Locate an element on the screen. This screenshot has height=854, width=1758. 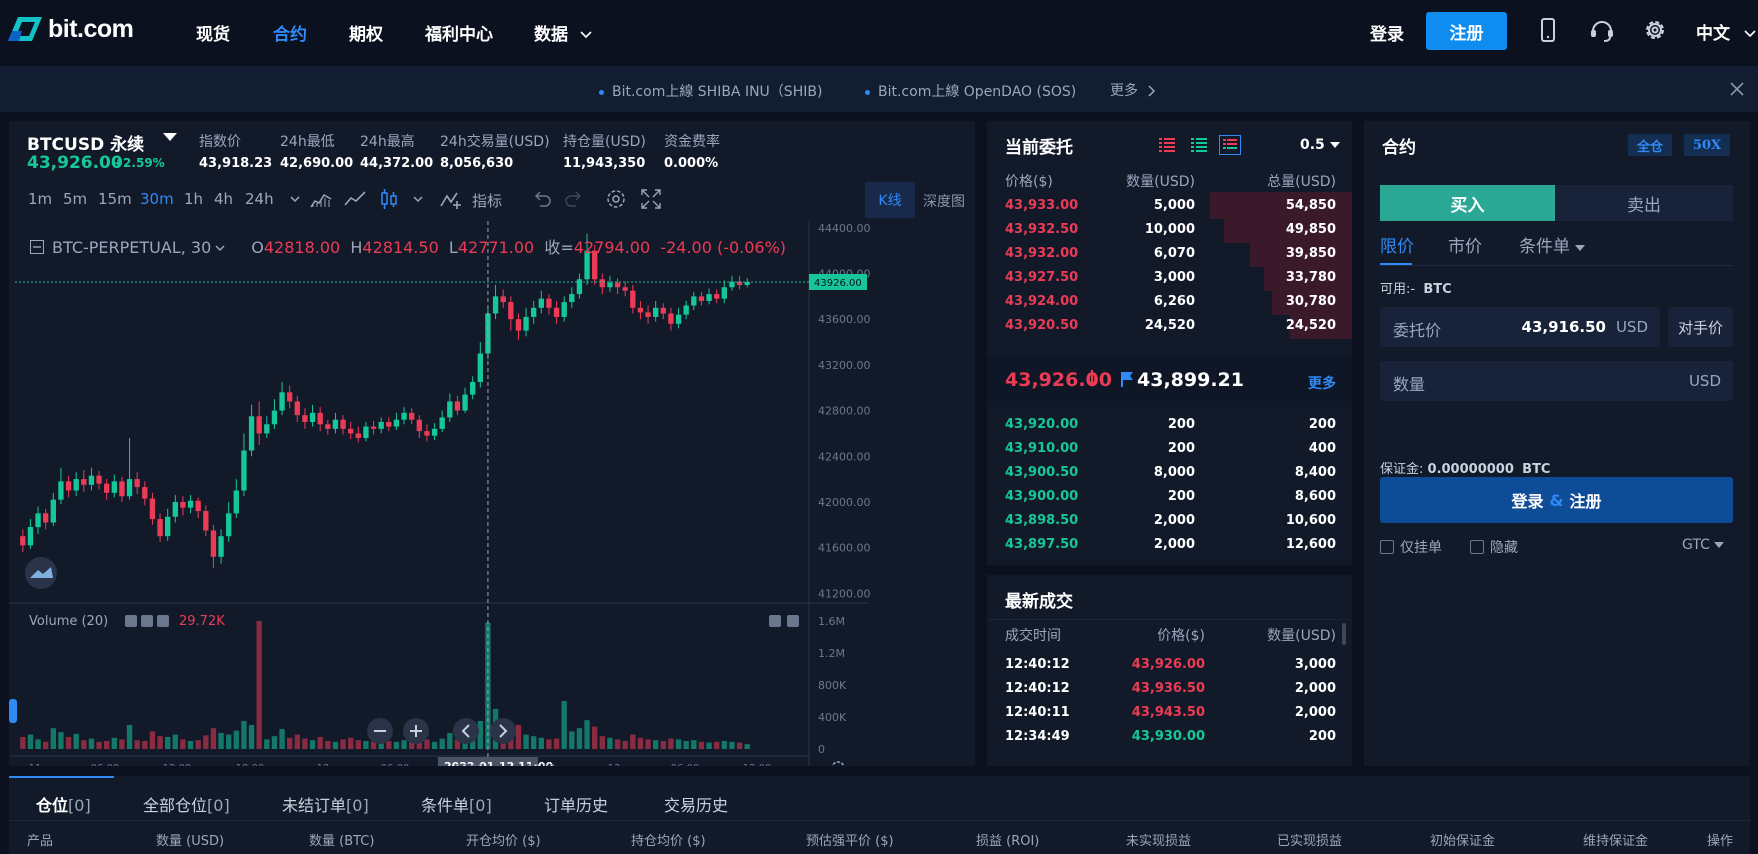
area-chart-icon is located at coordinates (321, 199).